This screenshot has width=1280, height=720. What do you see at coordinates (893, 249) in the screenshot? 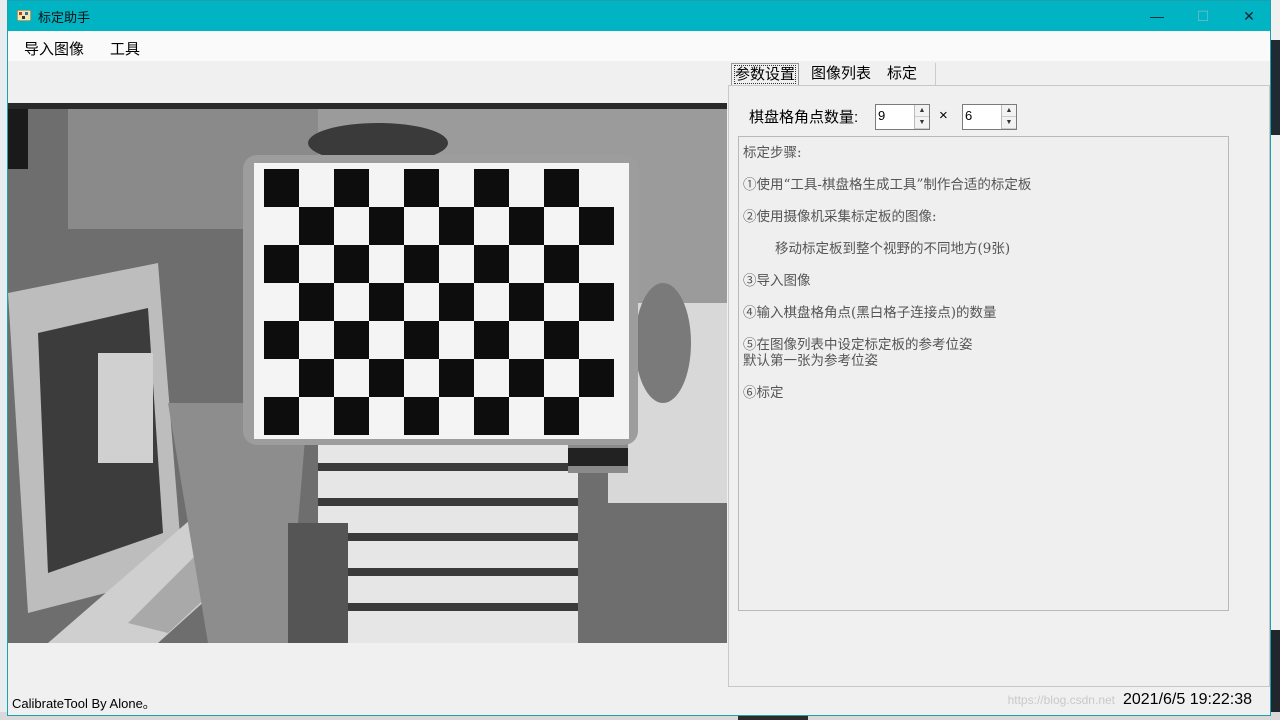
I see `step-2-detail: 移动标定板到整个视野的不同地方(9张)` at bounding box center [893, 249].